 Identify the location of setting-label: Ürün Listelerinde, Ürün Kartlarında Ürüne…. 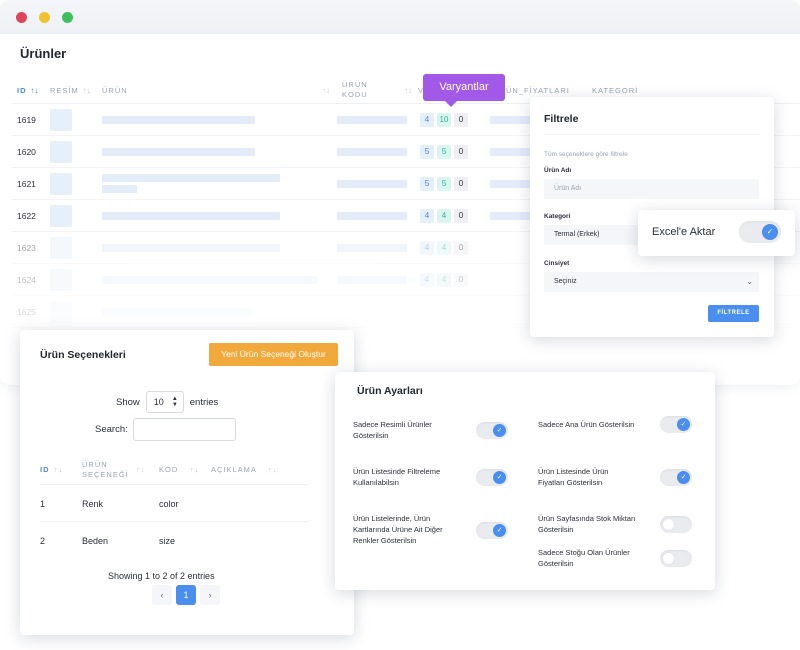
(398, 529).